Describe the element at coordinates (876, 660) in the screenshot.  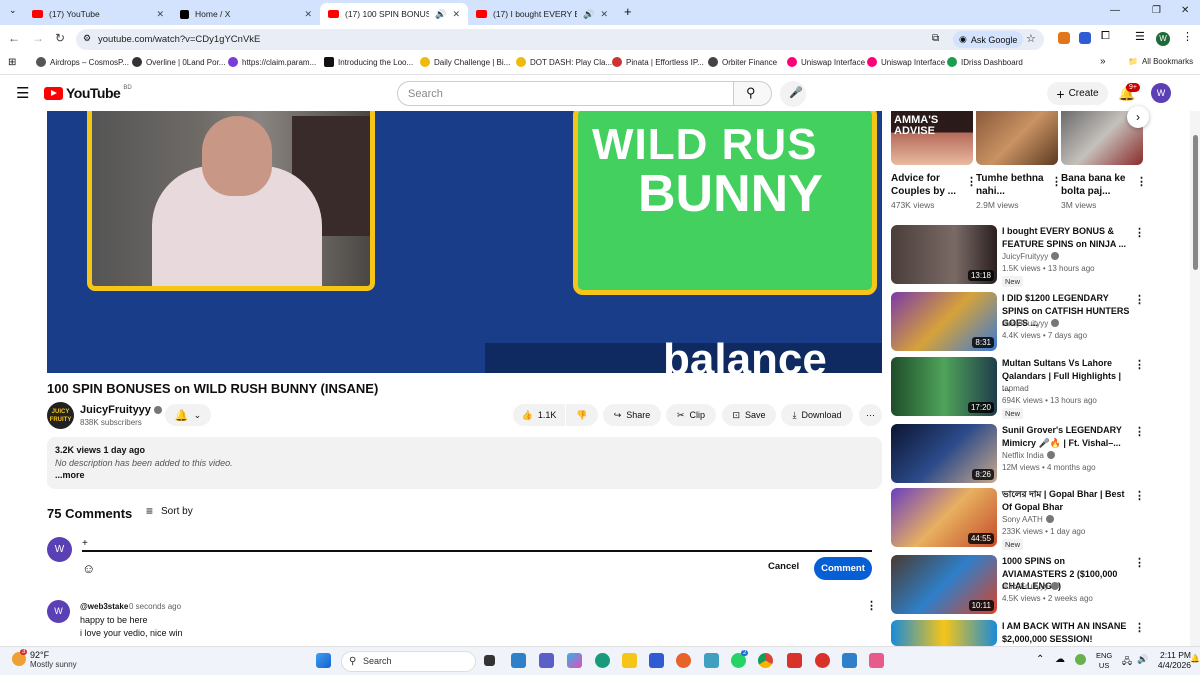
I see `snipping-tool-icon` at that location.